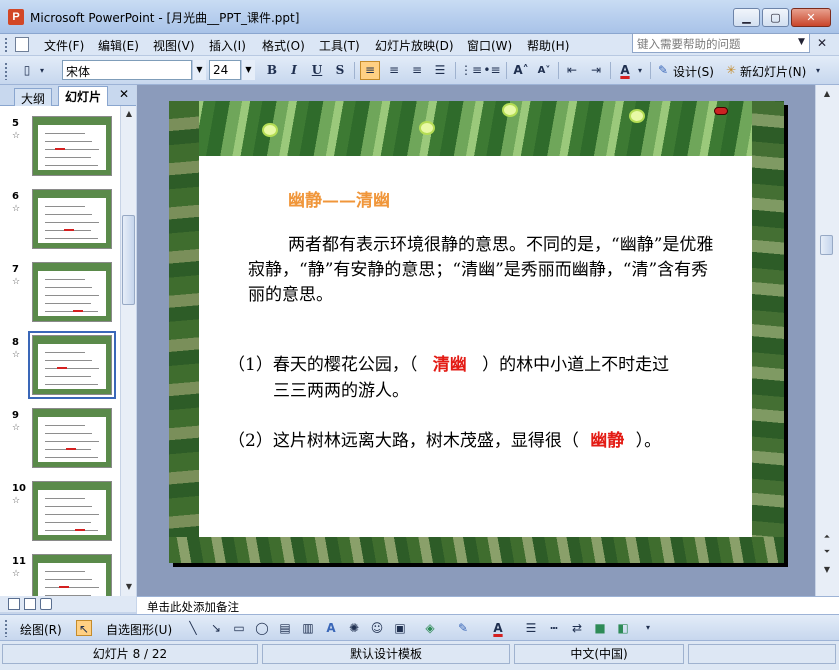 The image size is (839, 670). I want to click on menu-file: 文件(F), so click(64, 45).